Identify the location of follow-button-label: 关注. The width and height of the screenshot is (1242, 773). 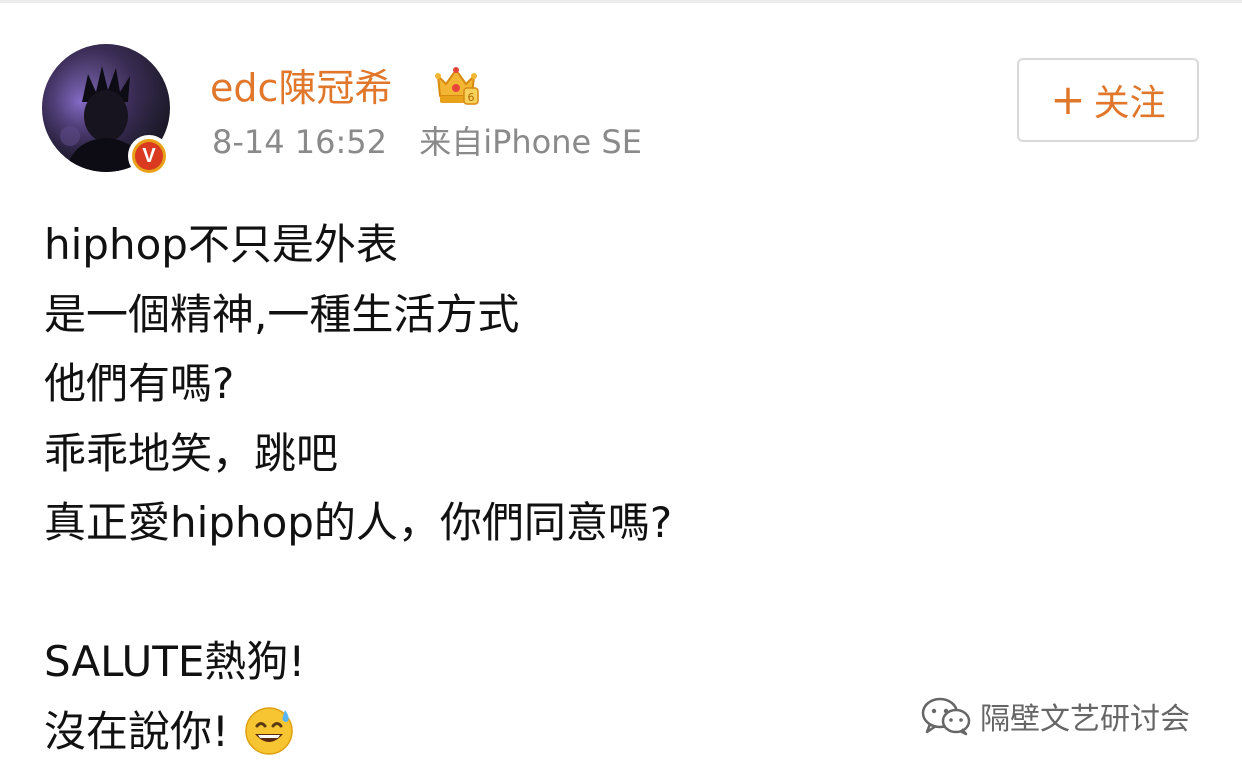
(1129, 103).